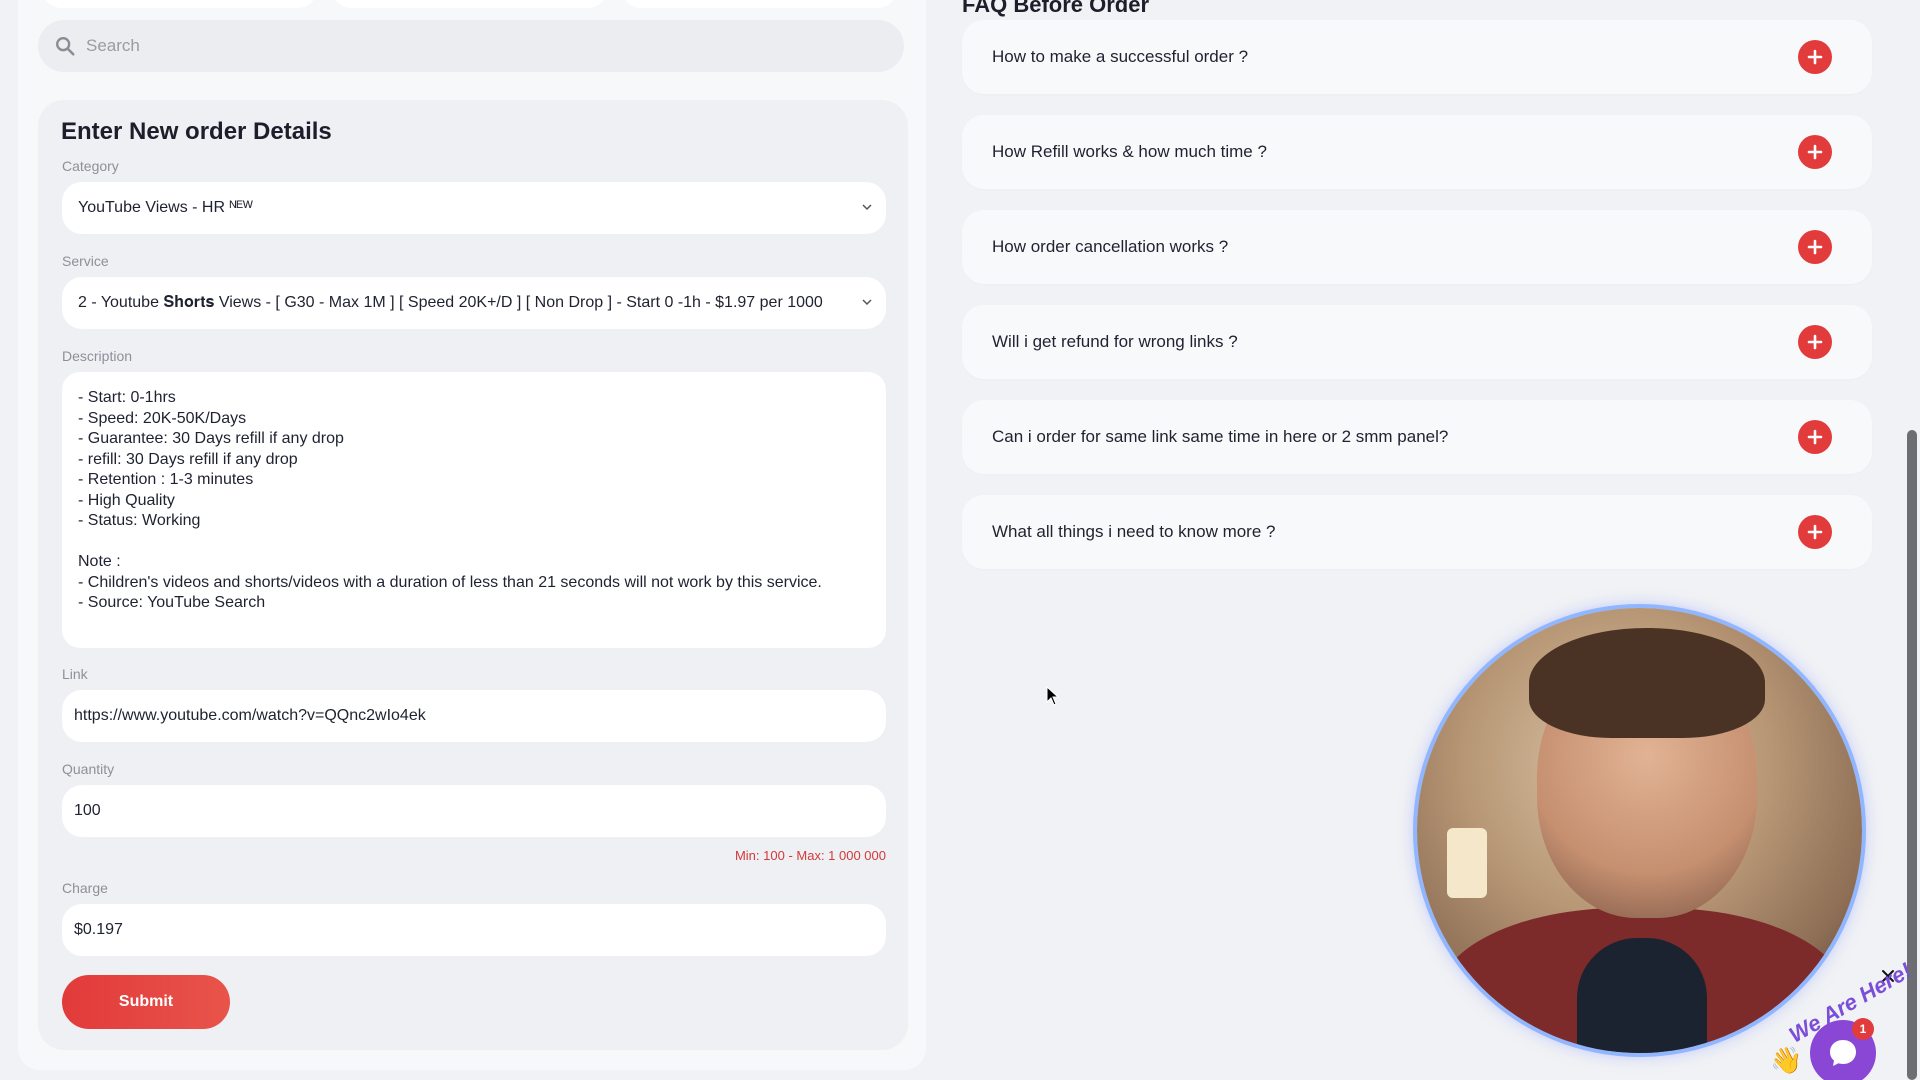 This screenshot has height=1080, width=1920. Describe the element at coordinates (474, 930) in the screenshot. I see `charge-field: $0.197` at that location.